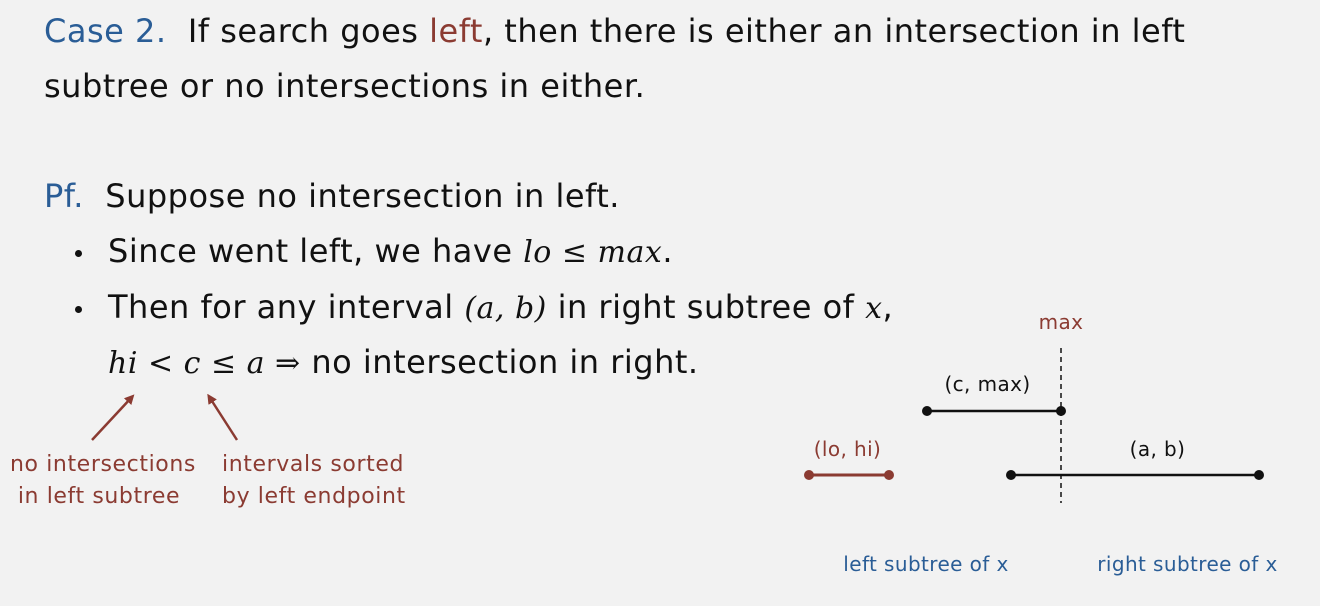 The image size is (1320, 606). Describe the element at coordinates (113, 417) in the screenshot. I see `arrow-to-hi` at that location.